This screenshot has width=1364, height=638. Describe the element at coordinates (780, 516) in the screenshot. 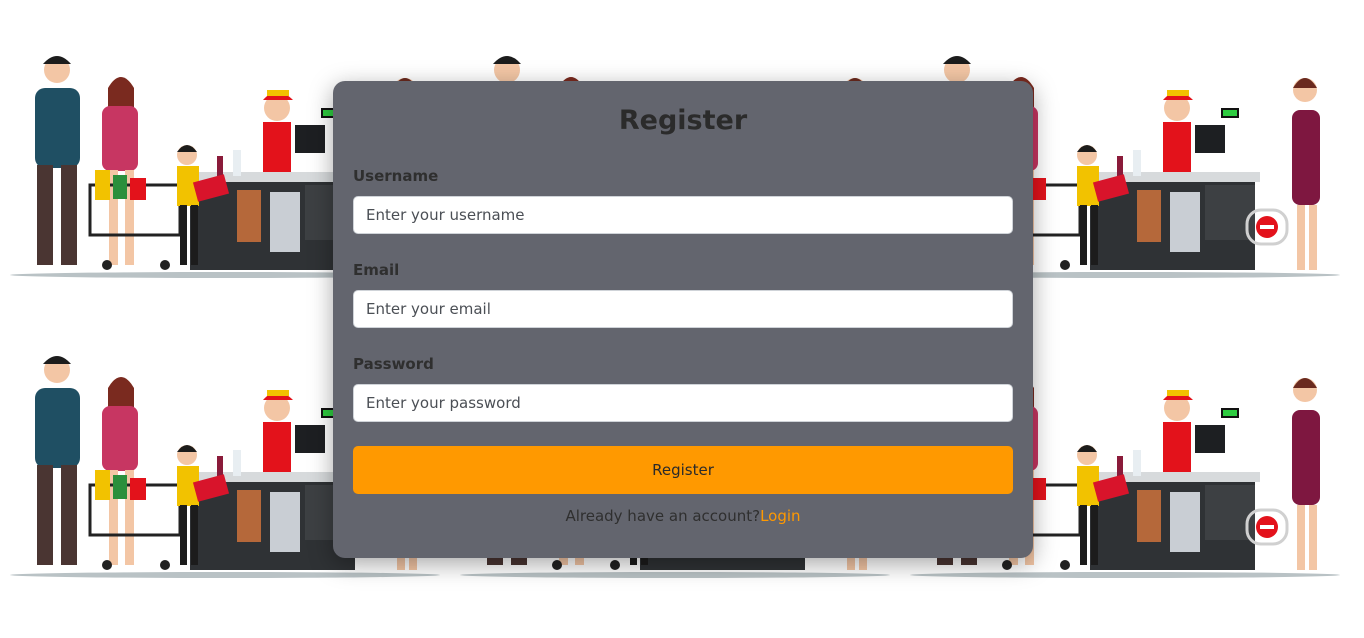

I see `login-link: Login` at that location.